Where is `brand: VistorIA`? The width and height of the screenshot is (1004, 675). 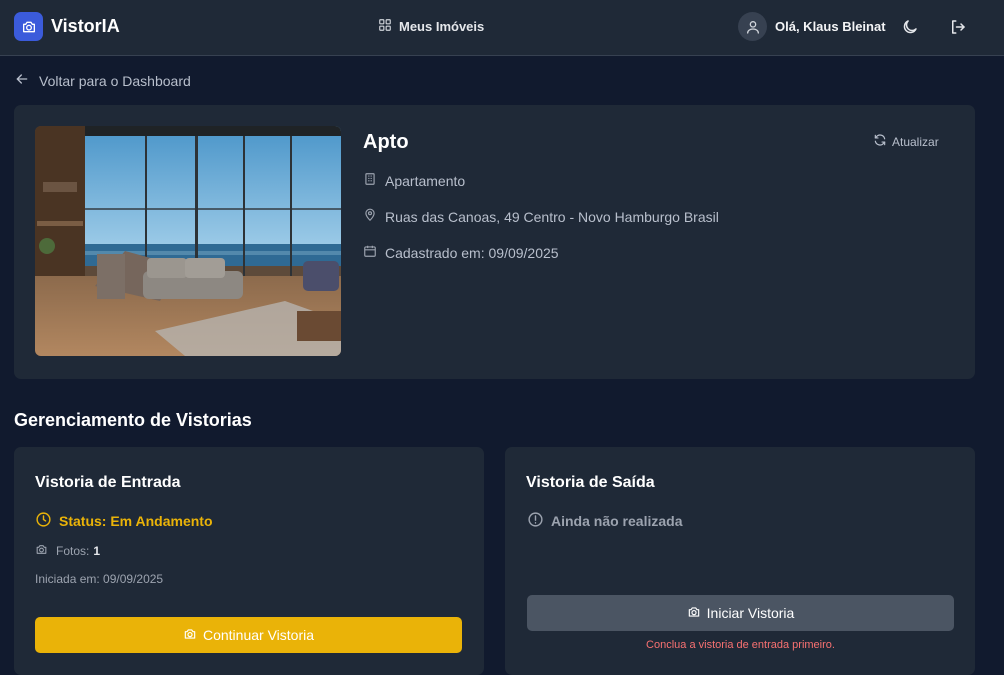
brand: VistorIA is located at coordinates (67, 26).